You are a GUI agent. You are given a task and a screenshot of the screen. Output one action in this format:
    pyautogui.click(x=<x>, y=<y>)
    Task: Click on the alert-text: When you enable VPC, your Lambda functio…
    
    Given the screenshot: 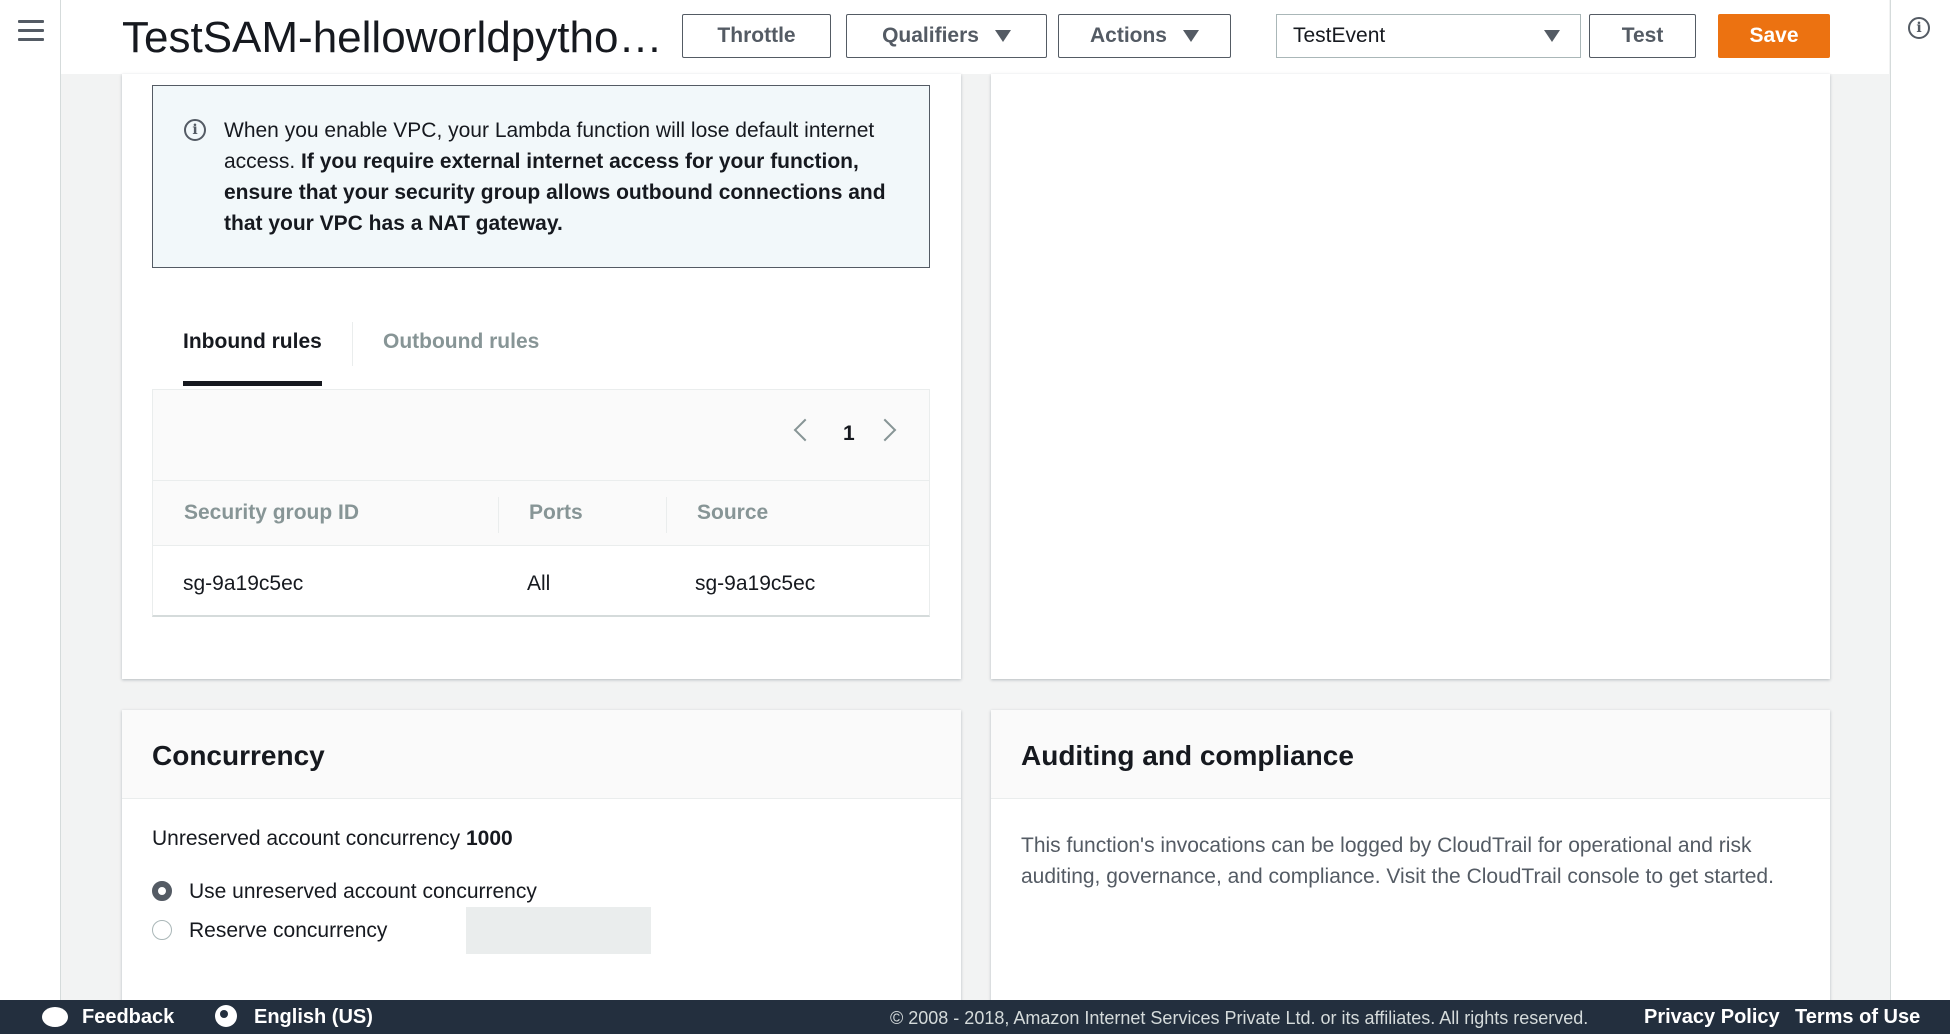 What is the action you would take?
    pyautogui.click(x=564, y=177)
    